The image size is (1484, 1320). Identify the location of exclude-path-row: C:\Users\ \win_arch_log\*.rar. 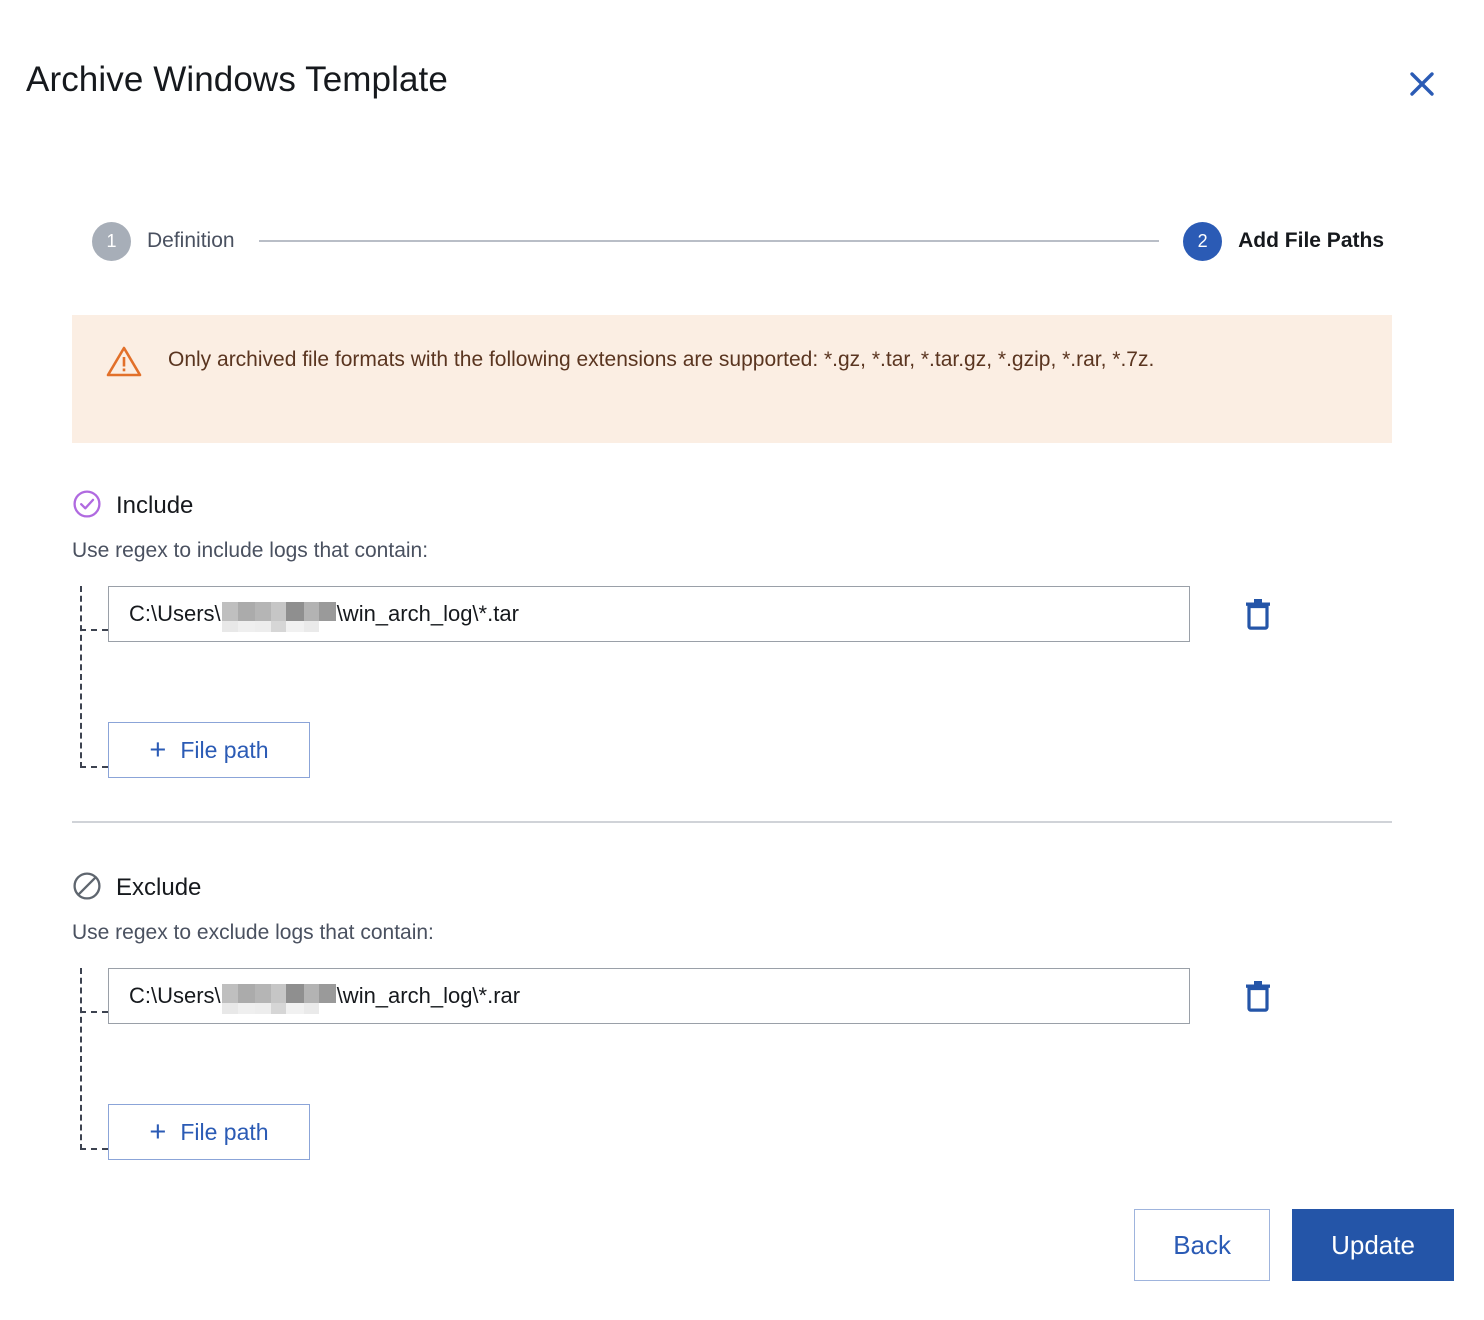
(755, 996).